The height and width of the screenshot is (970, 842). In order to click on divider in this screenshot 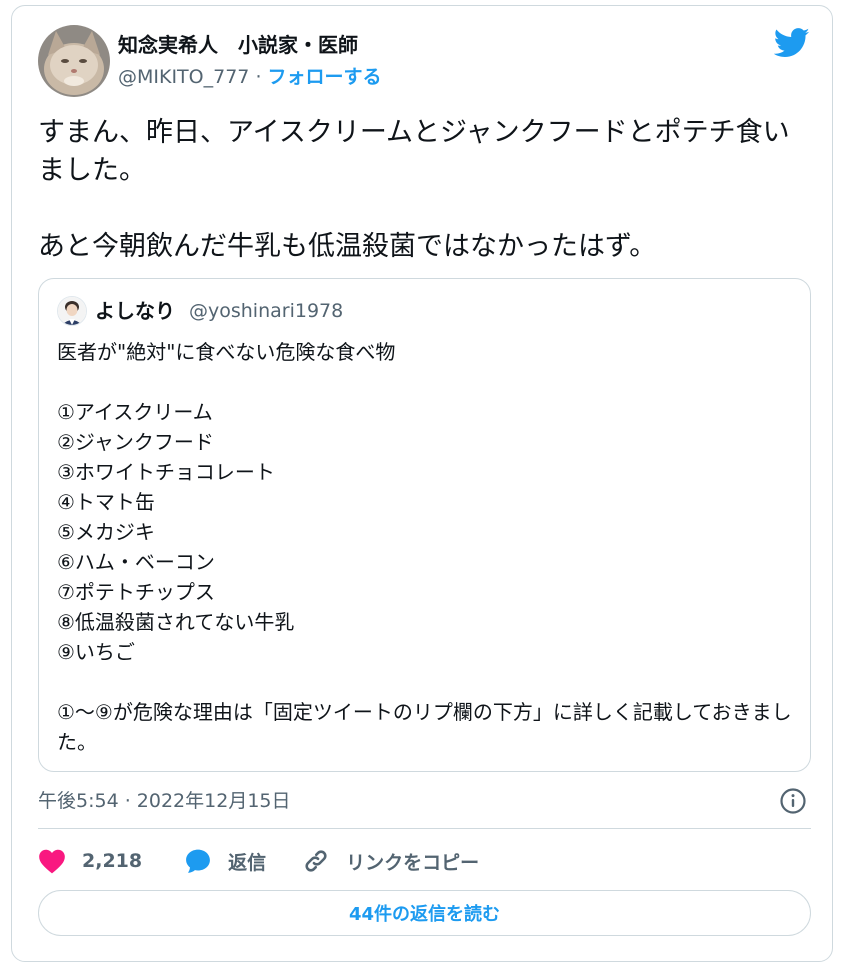, I will do `click(424, 828)`.